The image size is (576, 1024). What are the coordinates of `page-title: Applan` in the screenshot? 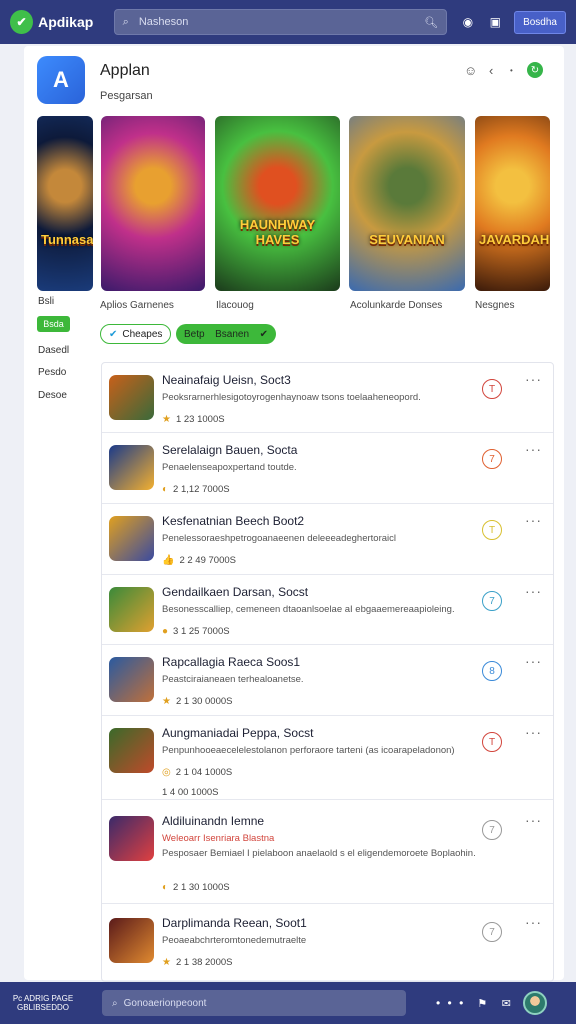 It's located at (125, 70).